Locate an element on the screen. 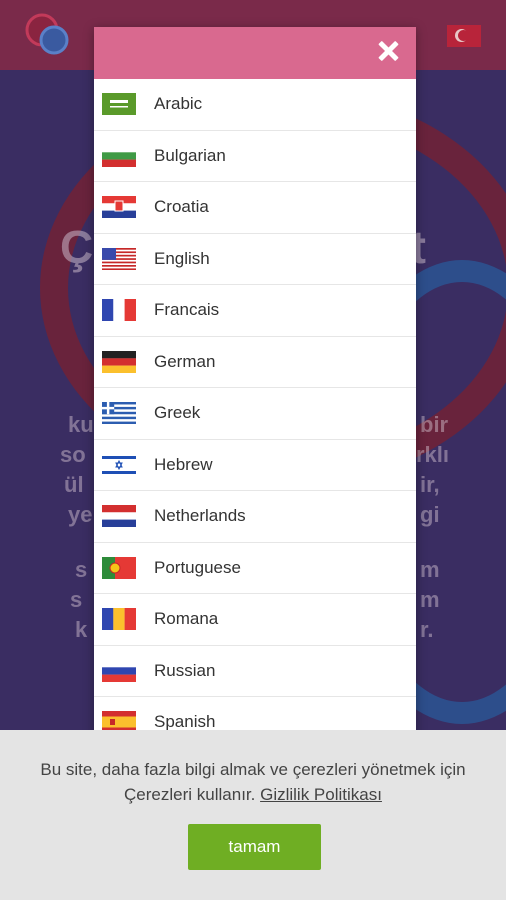  background-title-left: Ç is located at coordinates (77, 247).